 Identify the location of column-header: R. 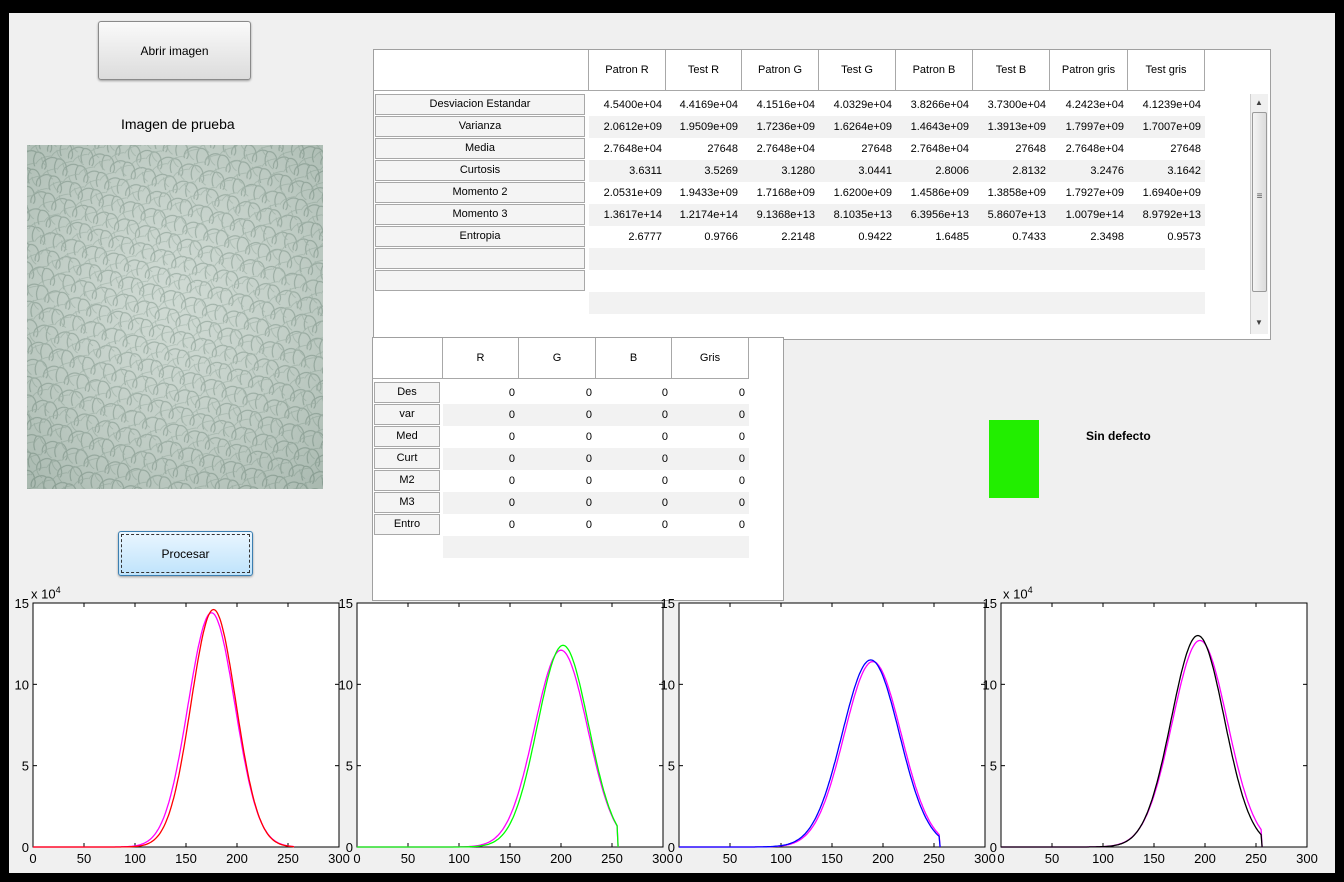
(481, 358).